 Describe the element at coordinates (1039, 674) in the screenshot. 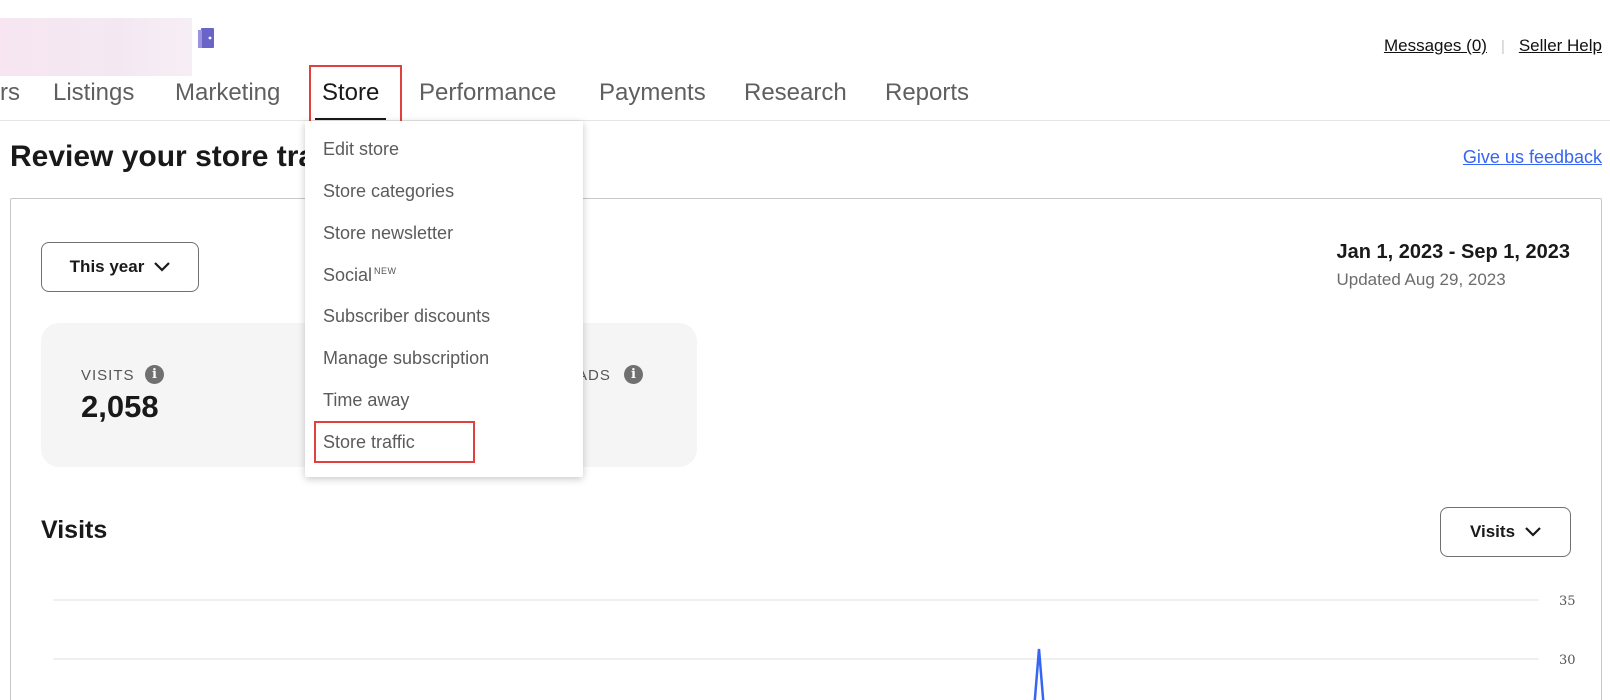

I see `visits-series-line` at that location.